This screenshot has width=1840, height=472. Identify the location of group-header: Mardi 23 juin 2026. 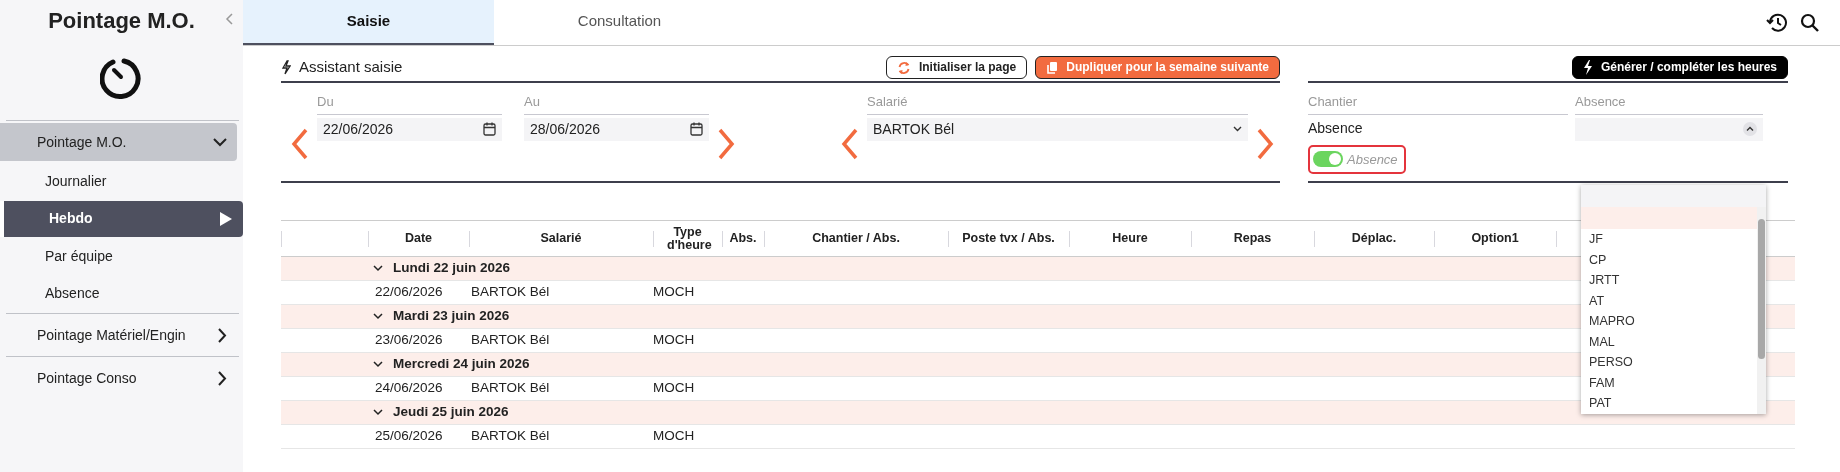
(451, 316).